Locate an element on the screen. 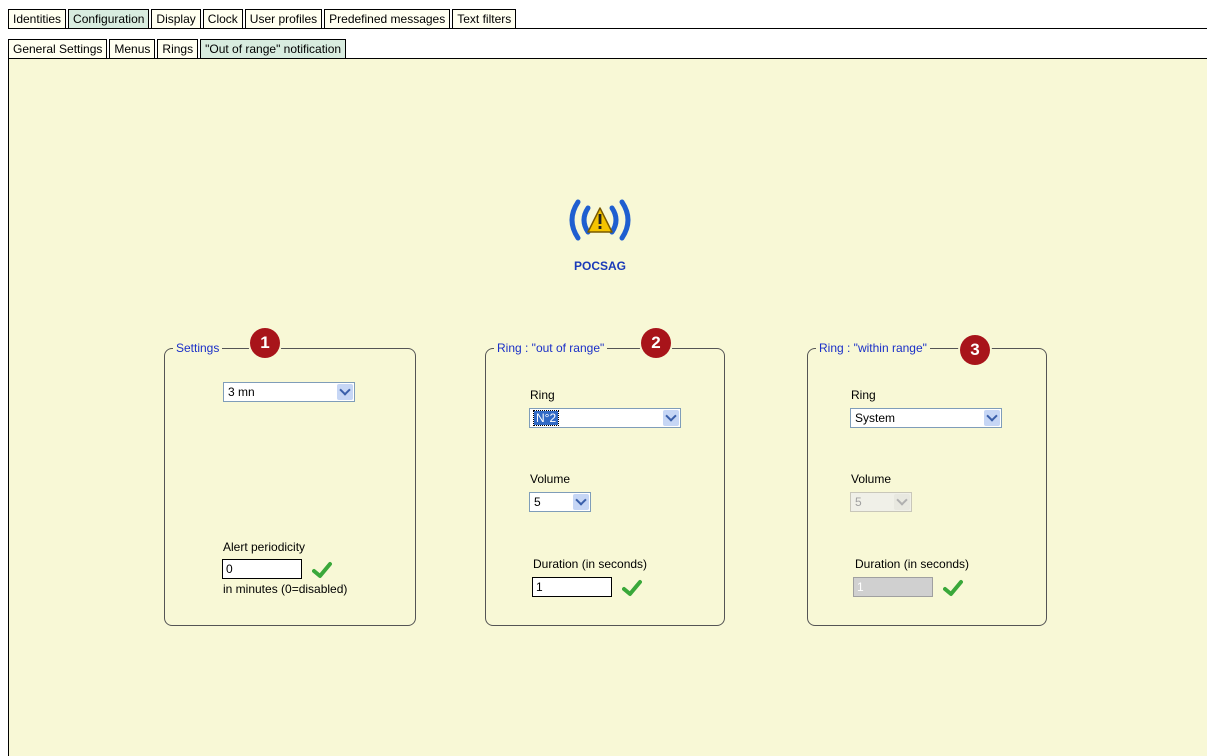 The height and width of the screenshot is (756, 1207). within-volume-select-value: 5 is located at coordinates (858, 502).